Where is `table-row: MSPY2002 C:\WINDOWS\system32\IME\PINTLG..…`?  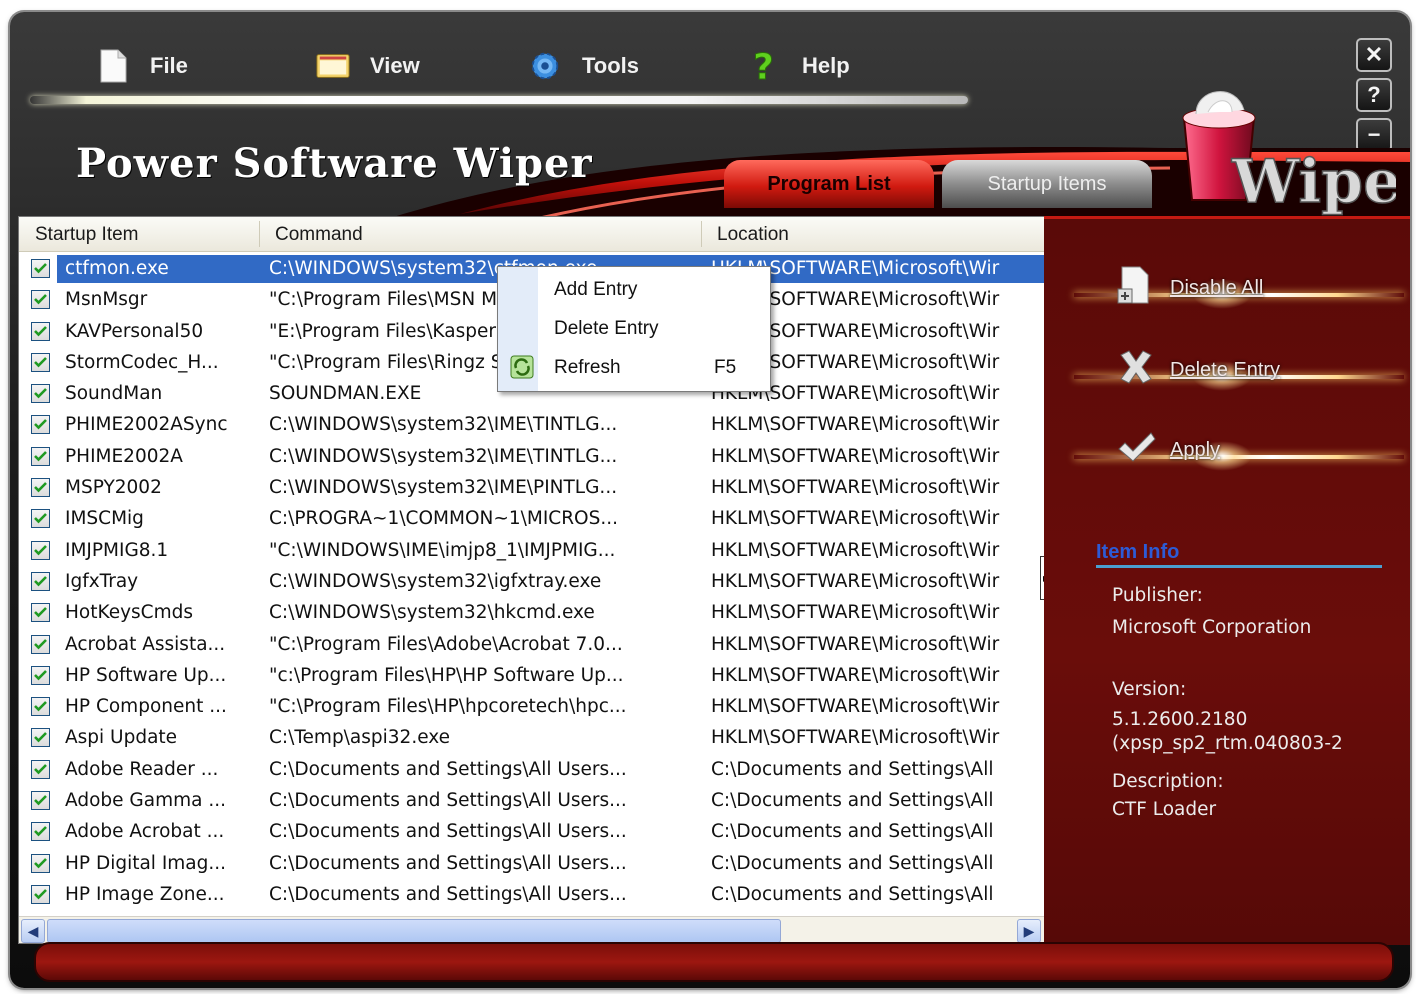
table-row: MSPY2002 C:\WINDOWS\system32\IME\PINTLG..… is located at coordinates (532, 489).